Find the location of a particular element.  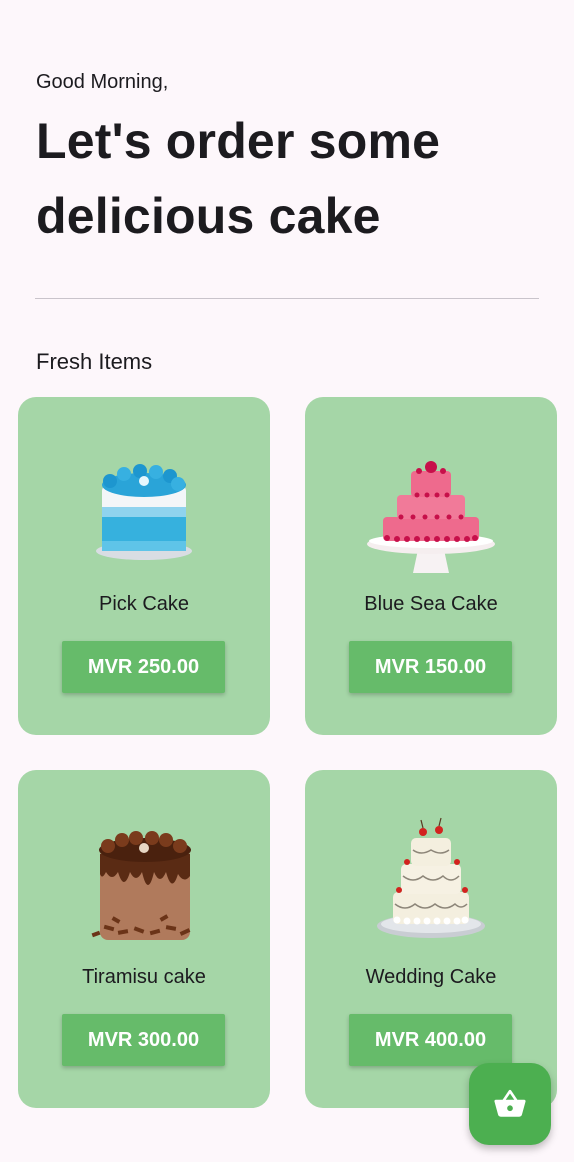

price-button: MVR 300.00 is located at coordinates (143, 1040).